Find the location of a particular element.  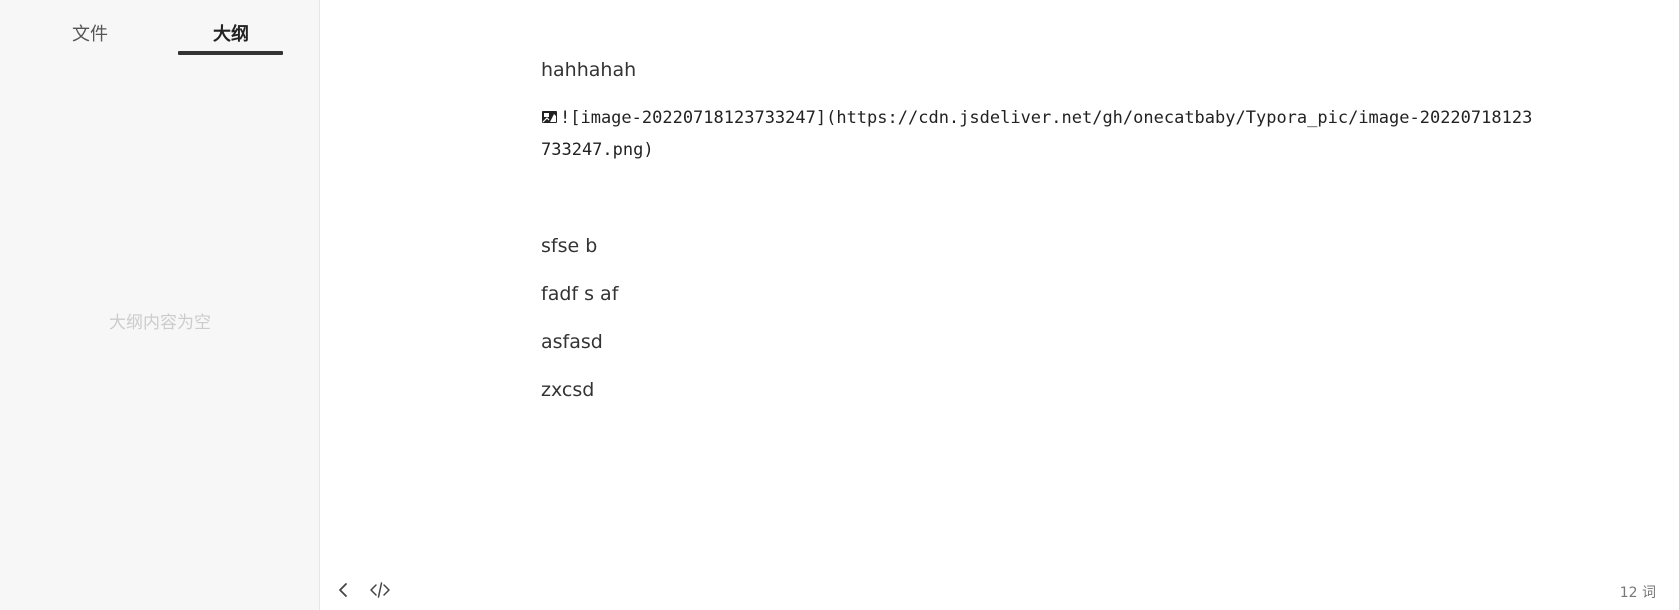

paragraph: sfse b is located at coordinates (569, 246).